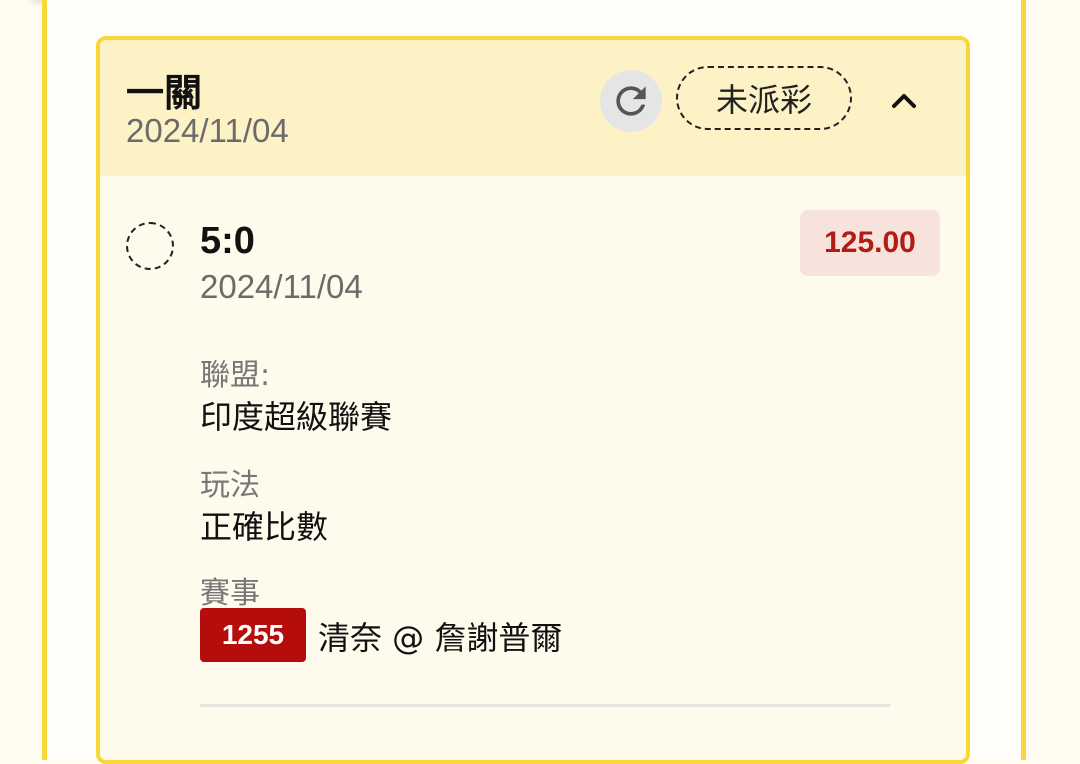  Describe the element at coordinates (533, 108) in the screenshot. I see `bet-card-header: 一關 2024/11/04 未派彩` at that location.